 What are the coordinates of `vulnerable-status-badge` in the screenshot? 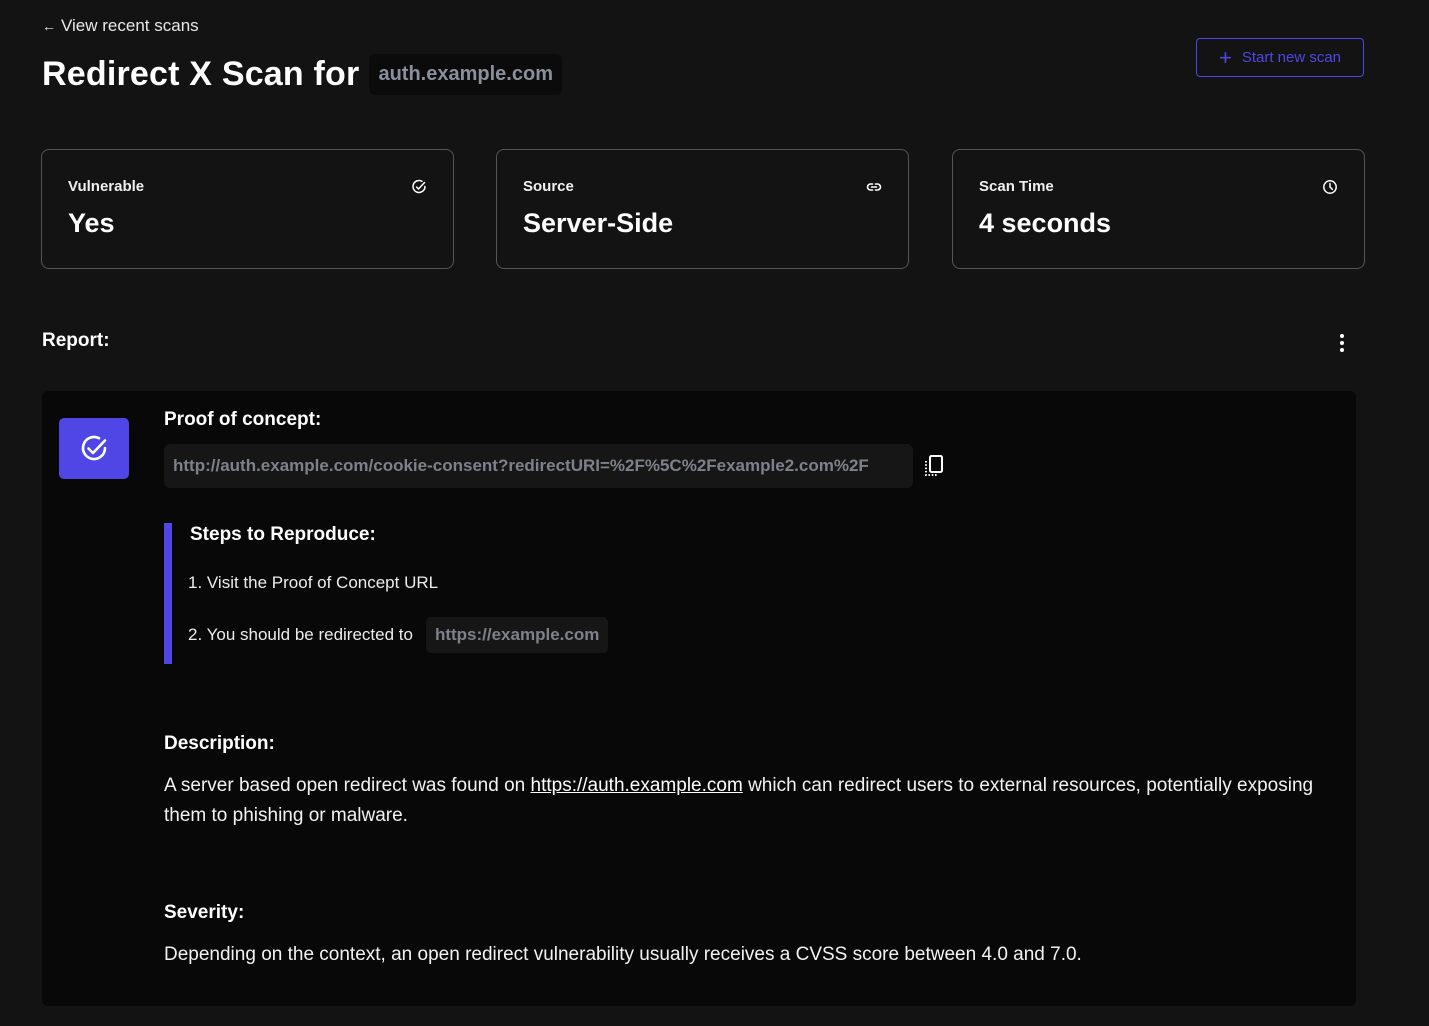 It's located at (94, 448).